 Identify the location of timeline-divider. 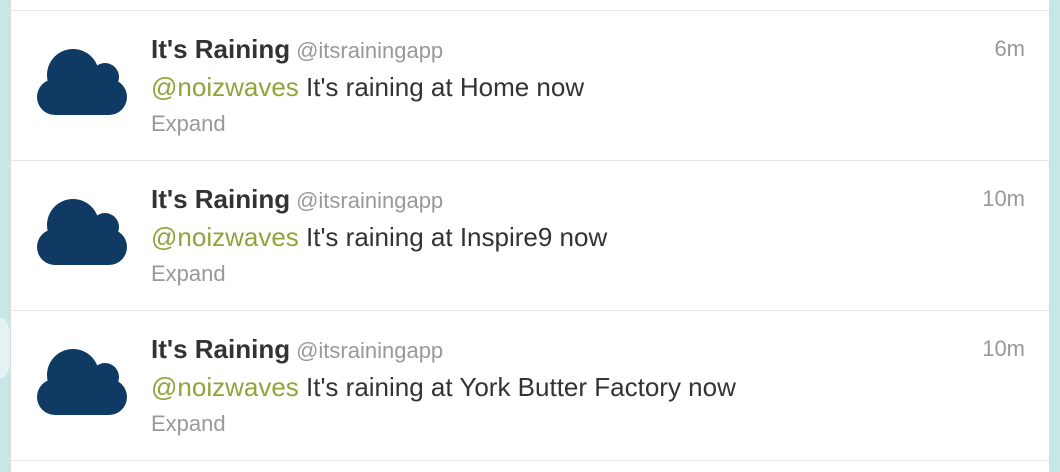
(530, 460).